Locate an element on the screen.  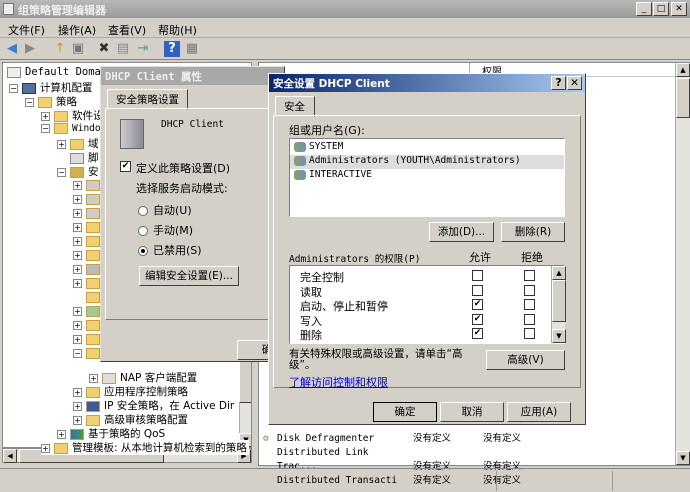
tree-item: + 软件设 is located at coordinates (72, 115).